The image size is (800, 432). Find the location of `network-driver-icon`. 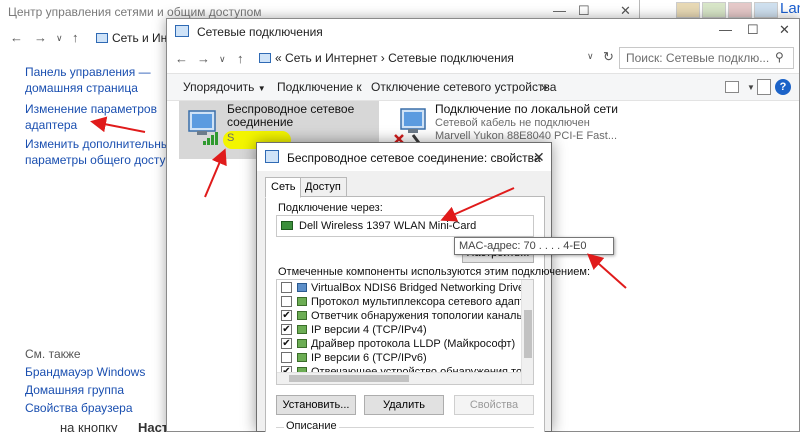

network-driver-icon is located at coordinates (302, 287).